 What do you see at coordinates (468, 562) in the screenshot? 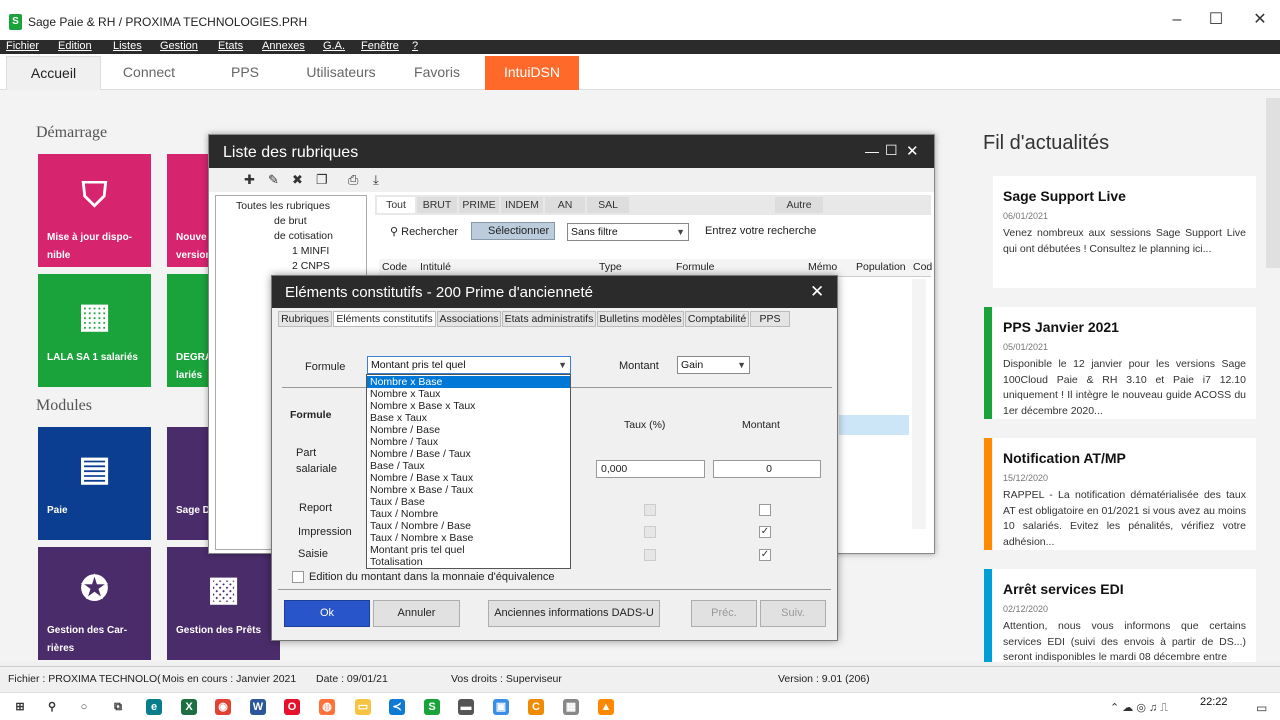
I see `dropdown-option: Totalisation` at bounding box center [468, 562].